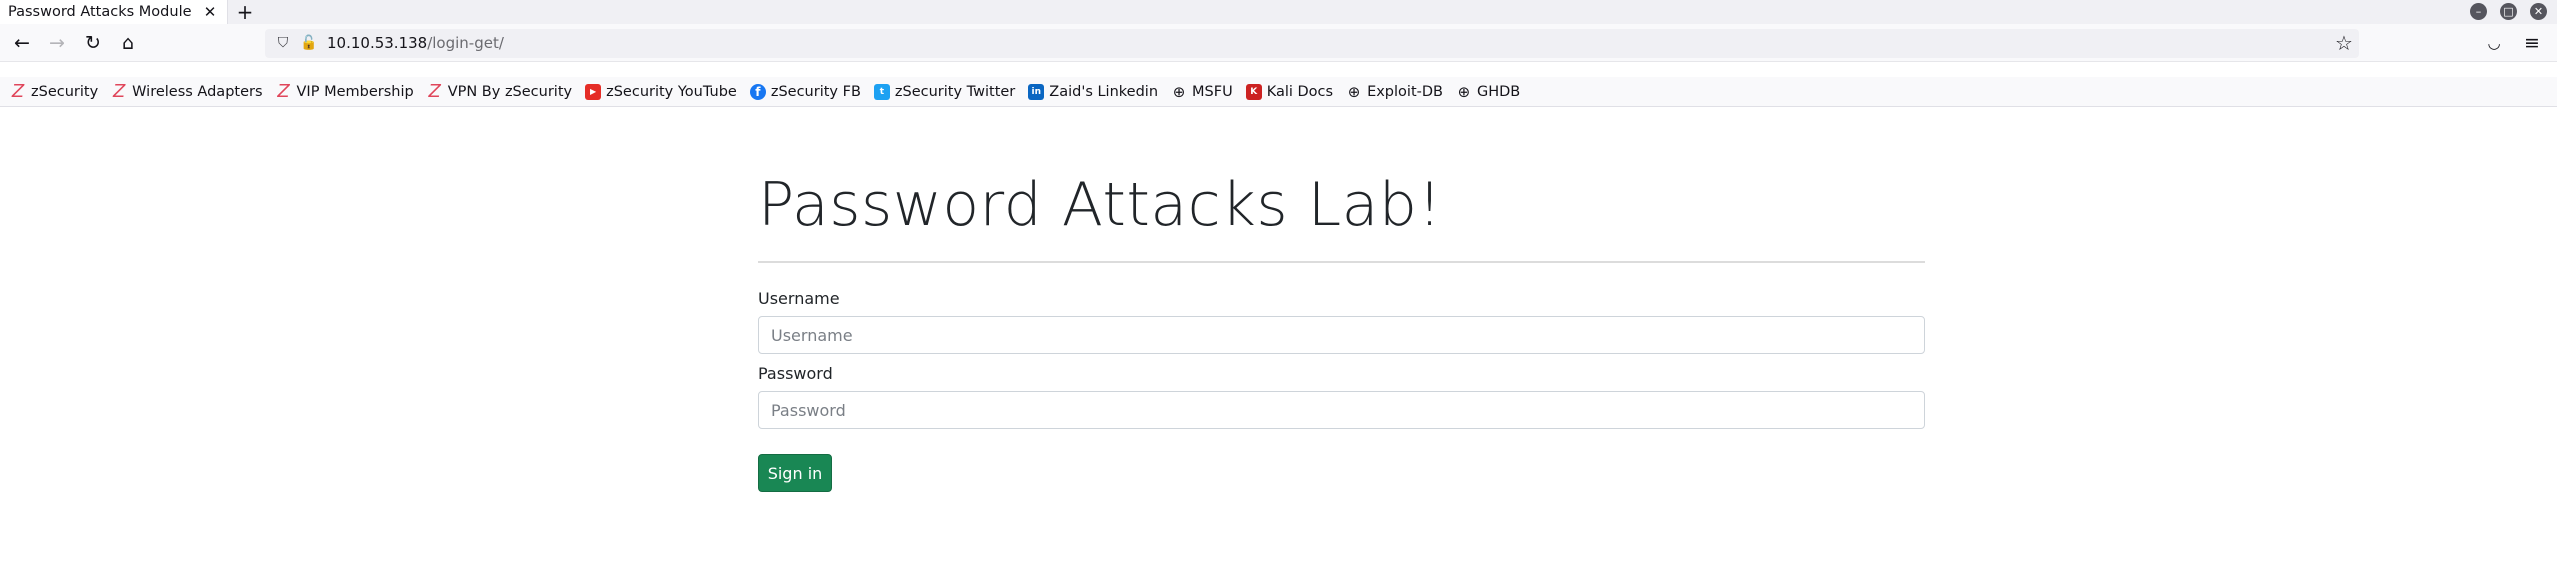 This screenshot has height=564, width=2557. What do you see at coordinates (1341, 410) in the screenshot?
I see `password-input` at bounding box center [1341, 410].